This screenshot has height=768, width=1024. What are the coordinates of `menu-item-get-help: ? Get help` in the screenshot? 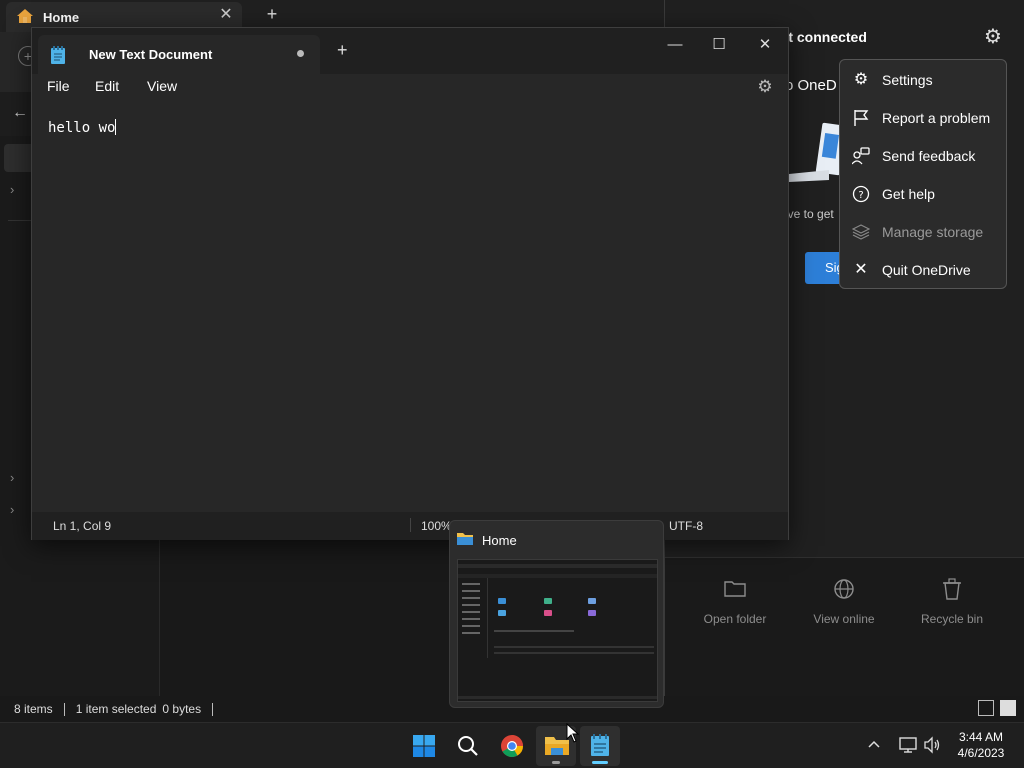 It's located at (923, 194).